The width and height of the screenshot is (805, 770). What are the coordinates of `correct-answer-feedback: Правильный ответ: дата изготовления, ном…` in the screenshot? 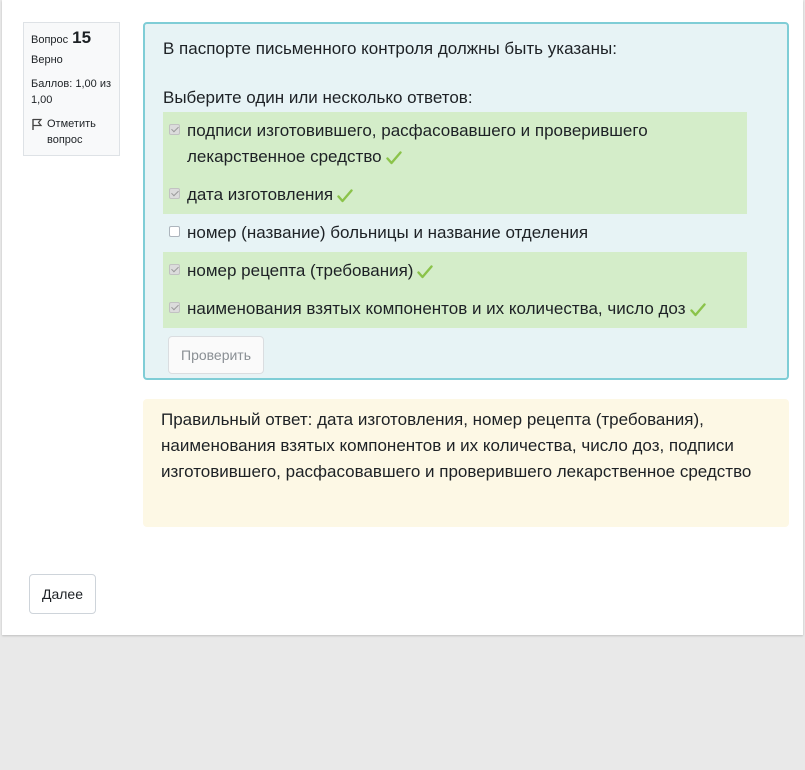 It's located at (466, 463).